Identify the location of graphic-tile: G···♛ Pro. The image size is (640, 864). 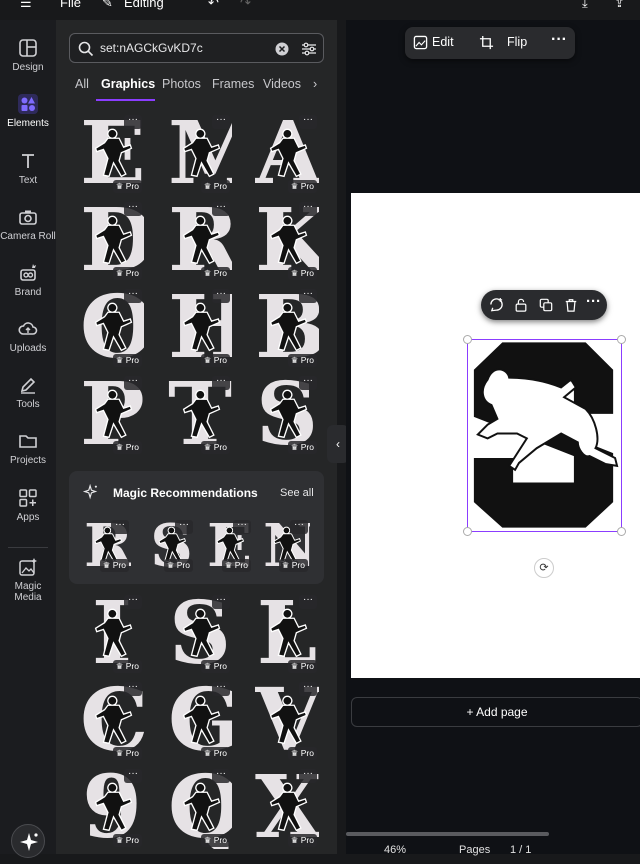
(200, 721).